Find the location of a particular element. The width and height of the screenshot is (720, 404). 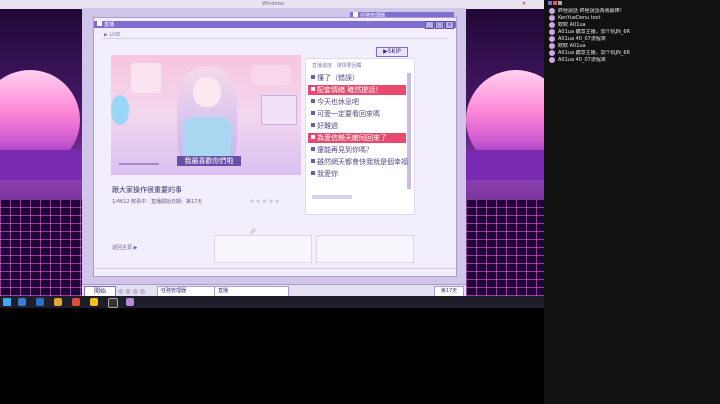

taskview-icon is located at coordinates (22, 302).